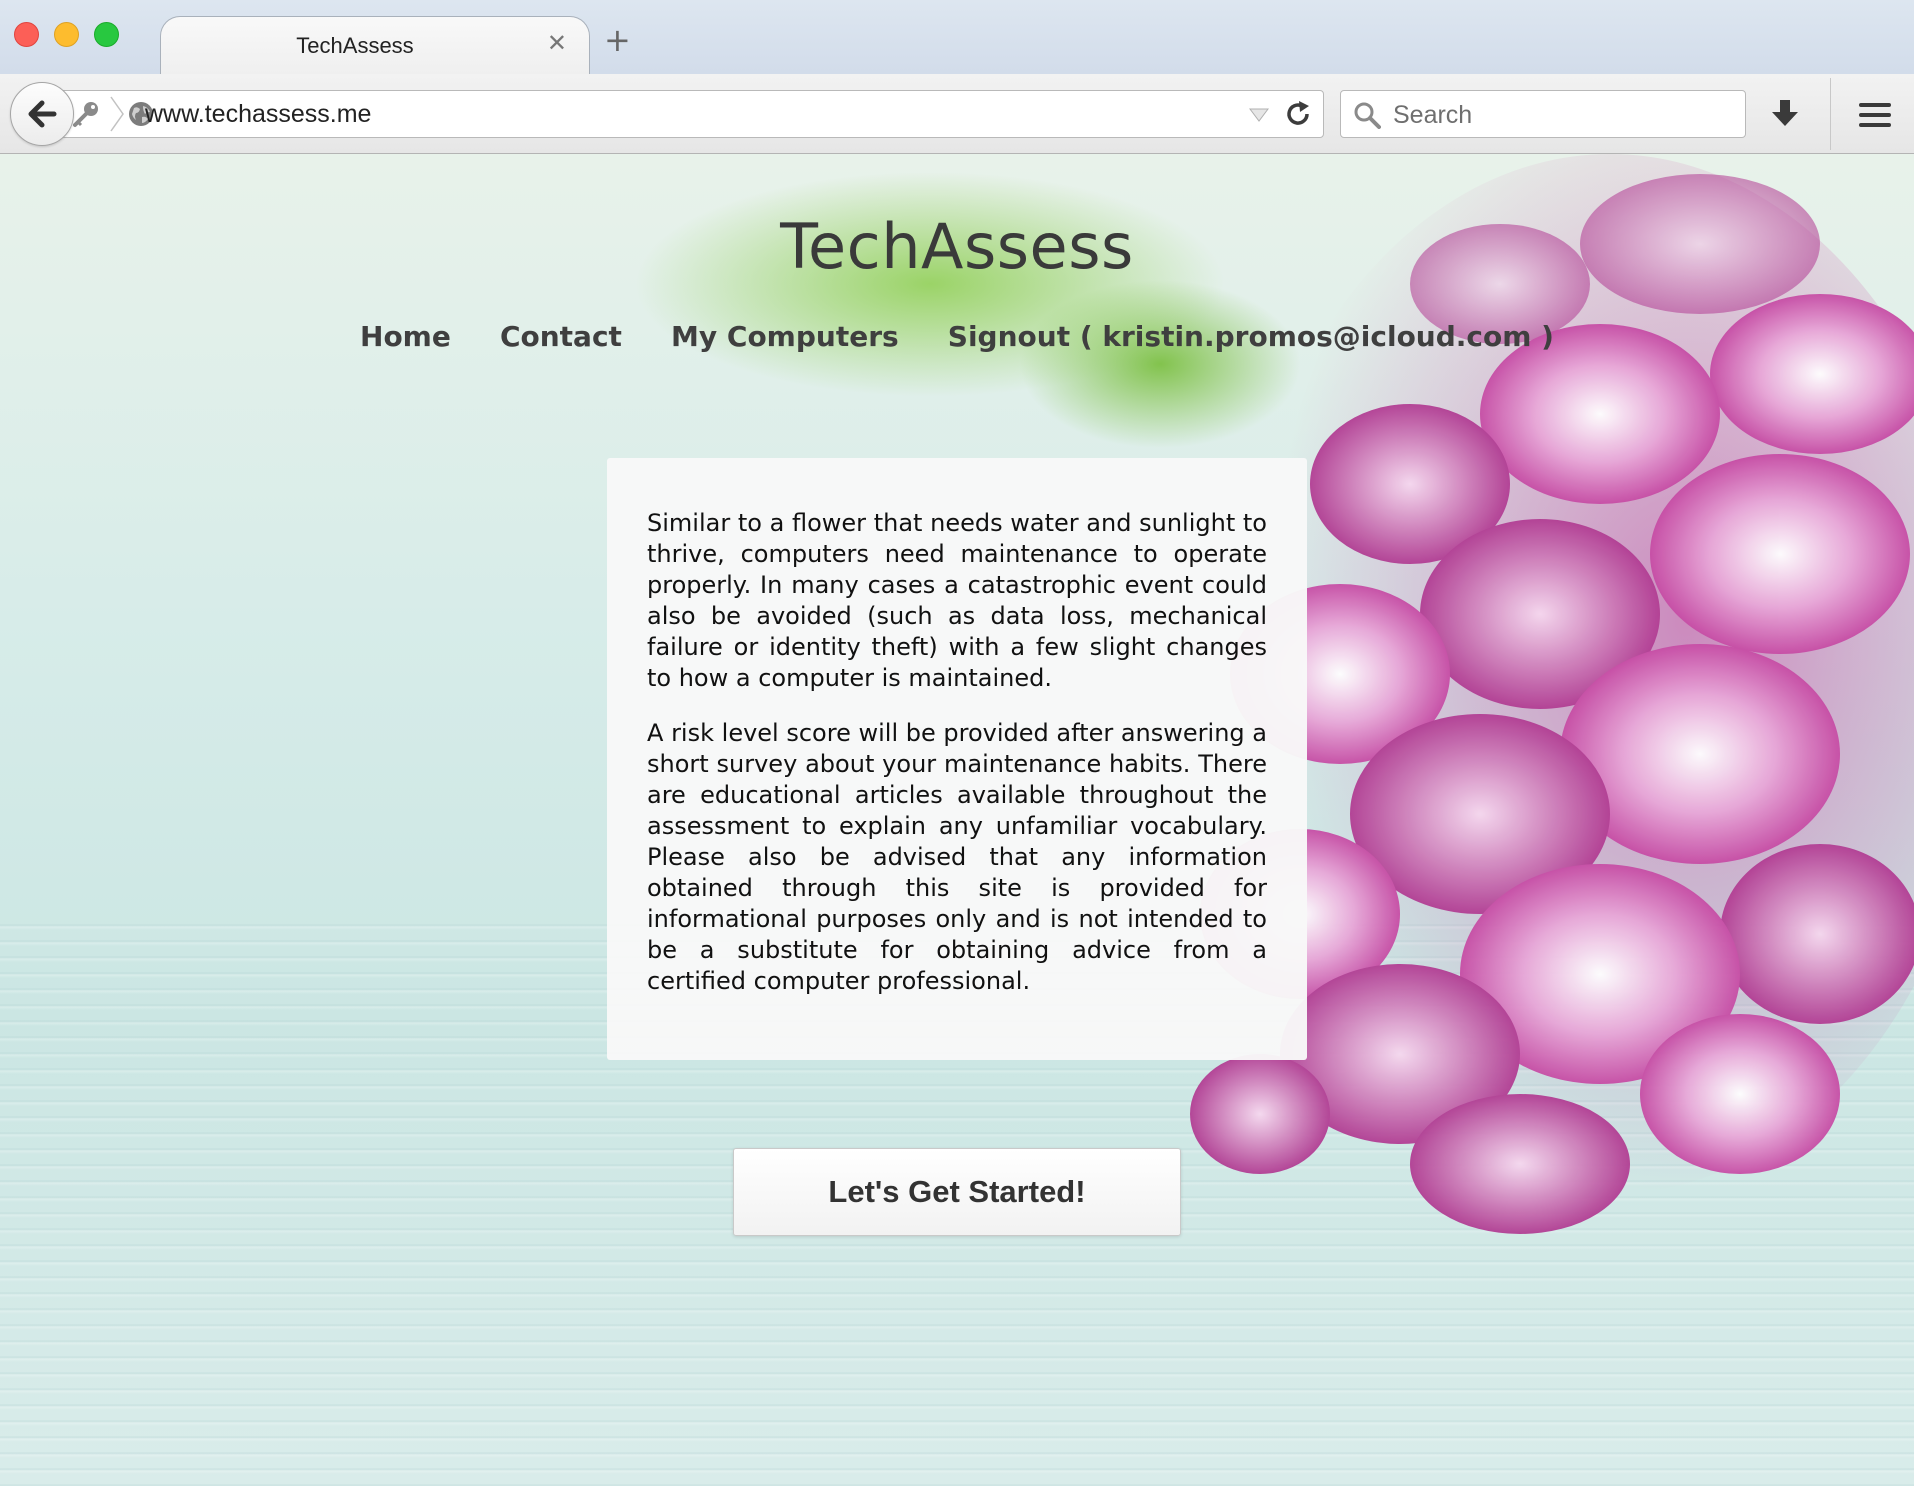 The image size is (1914, 1486). Describe the element at coordinates (957, 1192) in the screenshot. I see `get-started-button: Let's Get Started!` at that location.